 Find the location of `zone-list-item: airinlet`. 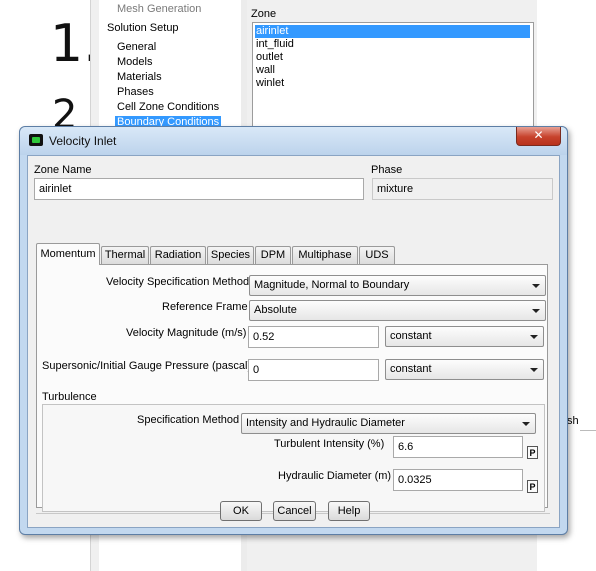

zone-list-item: airinlet is located at coordinates (392, 31).